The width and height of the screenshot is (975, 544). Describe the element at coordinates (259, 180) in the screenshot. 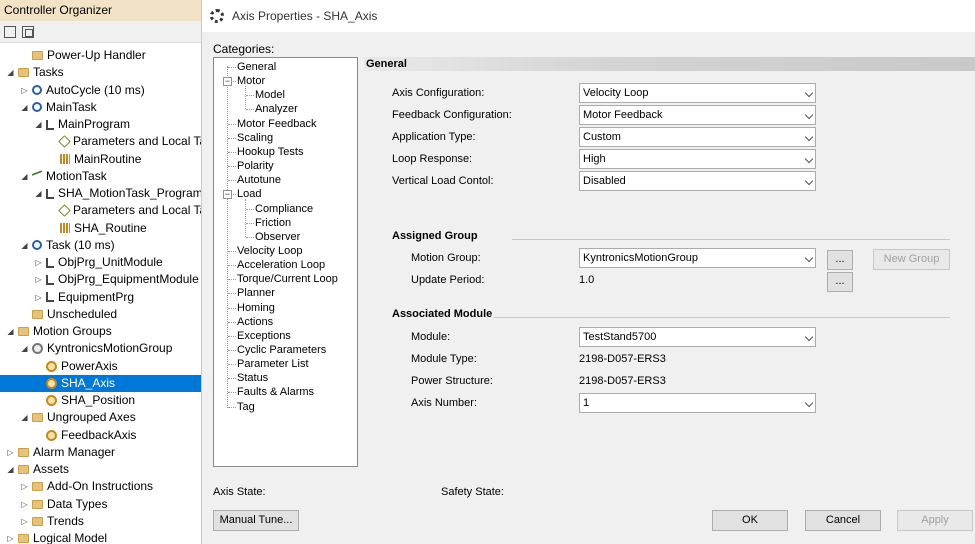

I see `category-item: Autotune` at that location.